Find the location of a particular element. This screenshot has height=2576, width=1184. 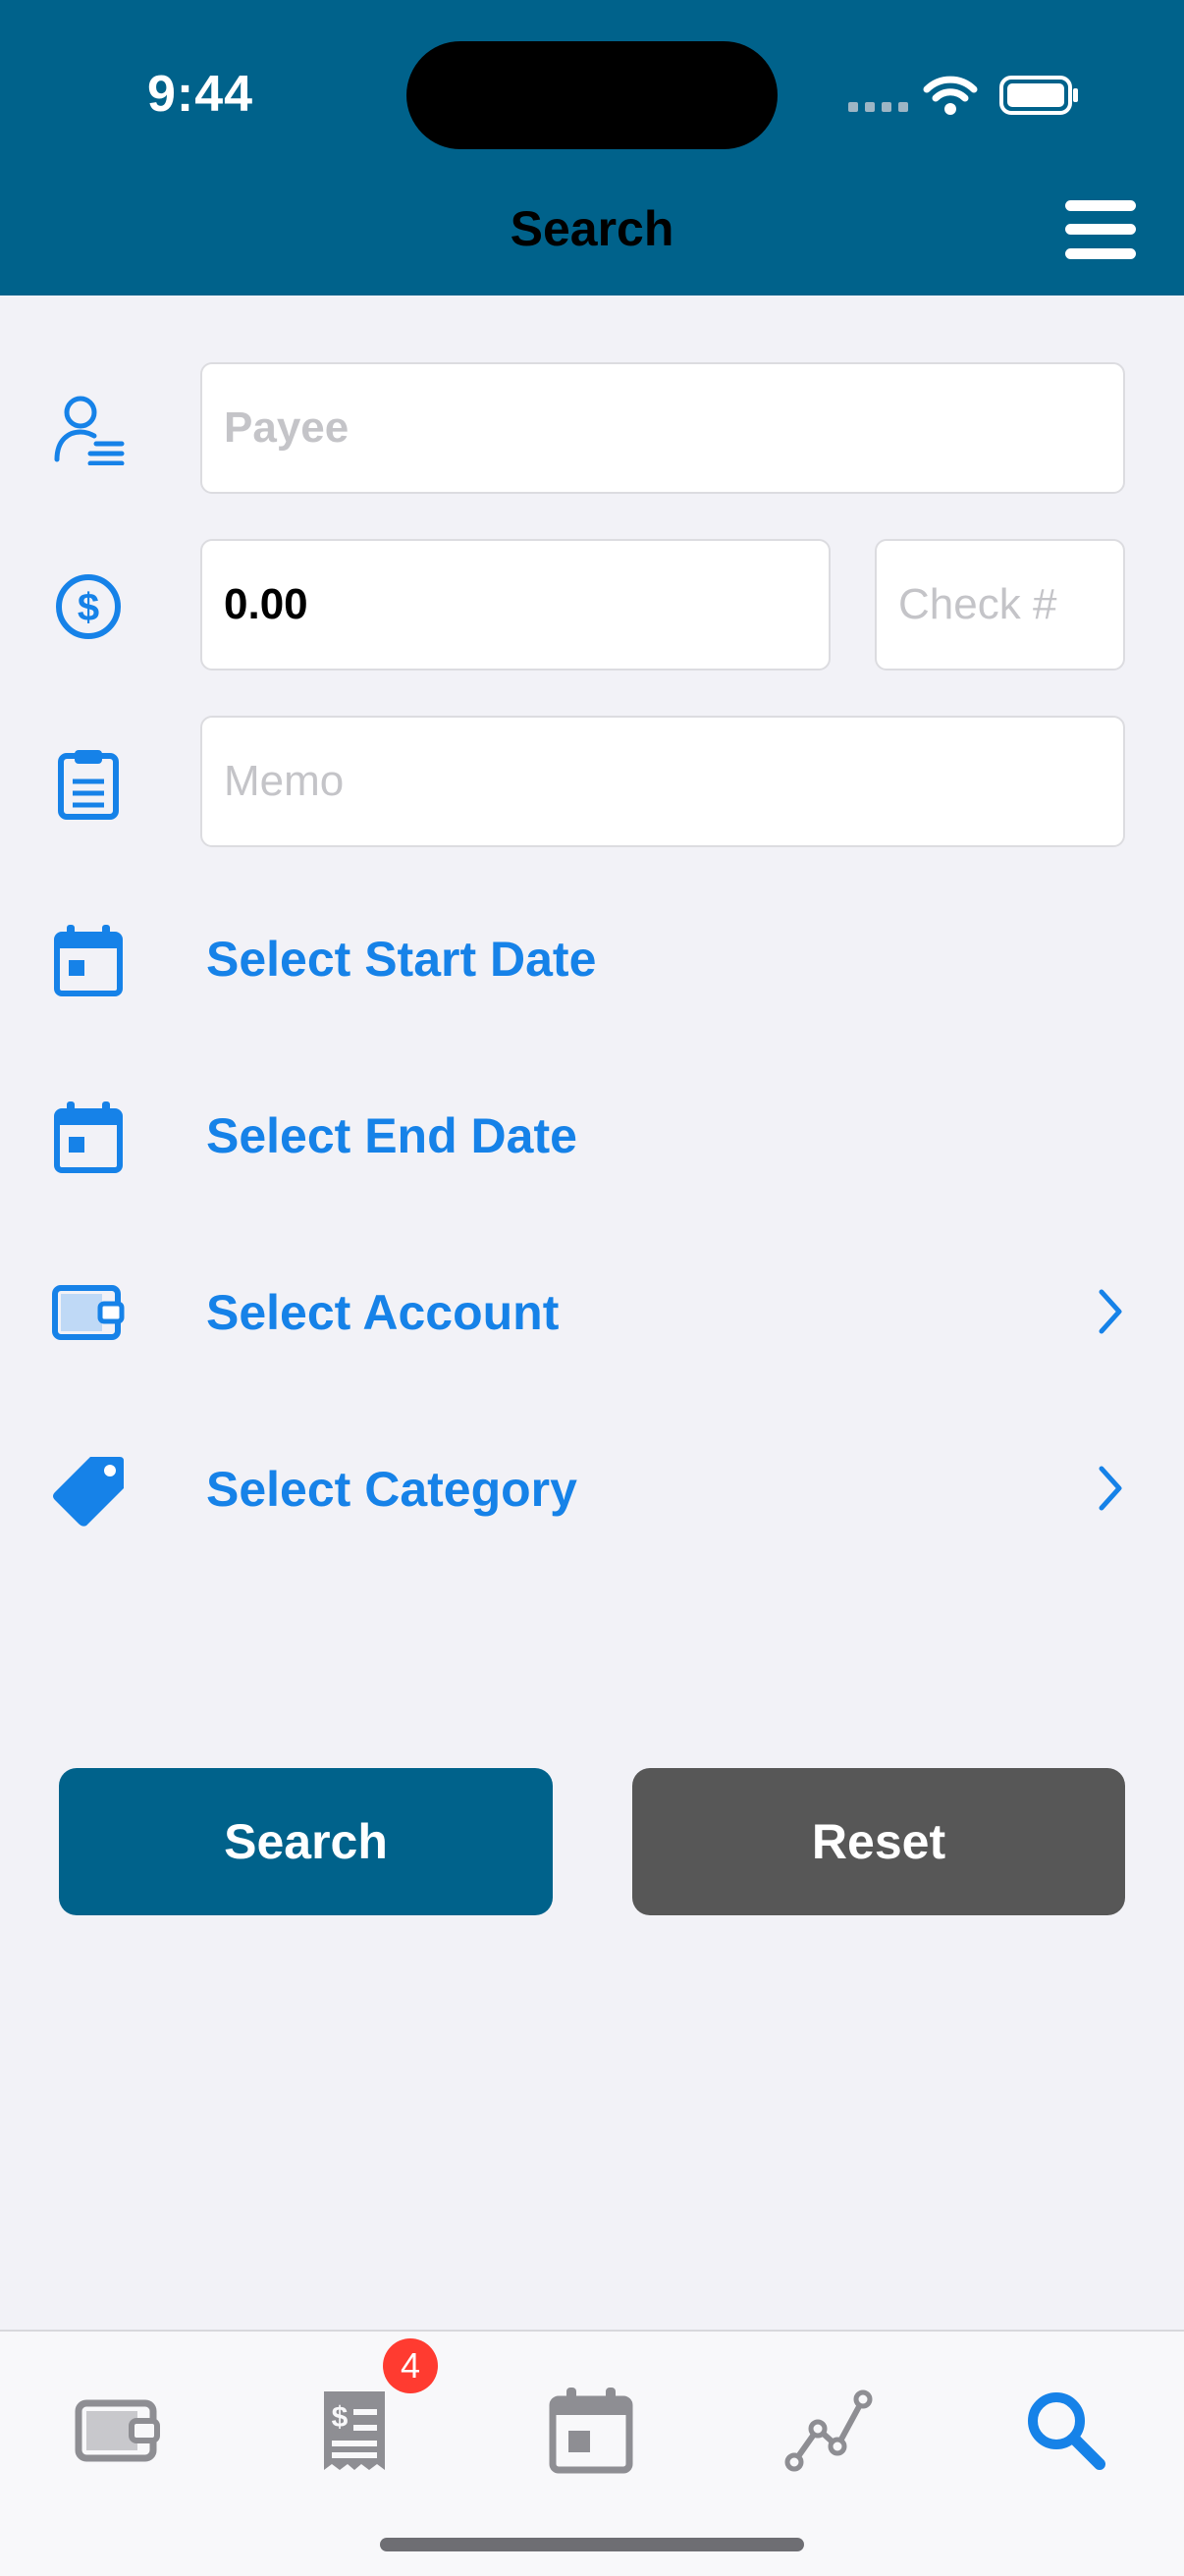

dynamic-island is located at coordinates (592, 95).